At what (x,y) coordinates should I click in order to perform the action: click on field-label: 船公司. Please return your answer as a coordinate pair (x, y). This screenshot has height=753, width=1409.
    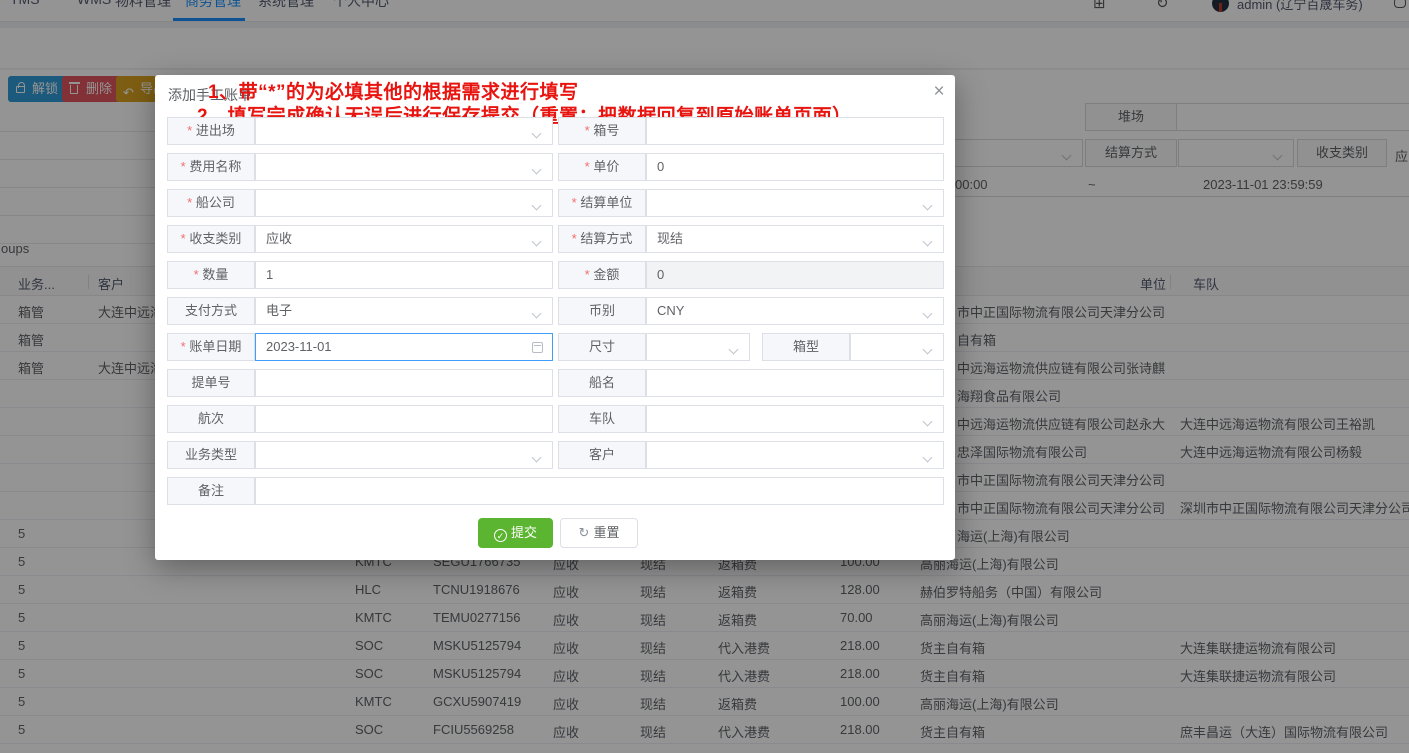
    Looking at the image, I should click on (211, 203).